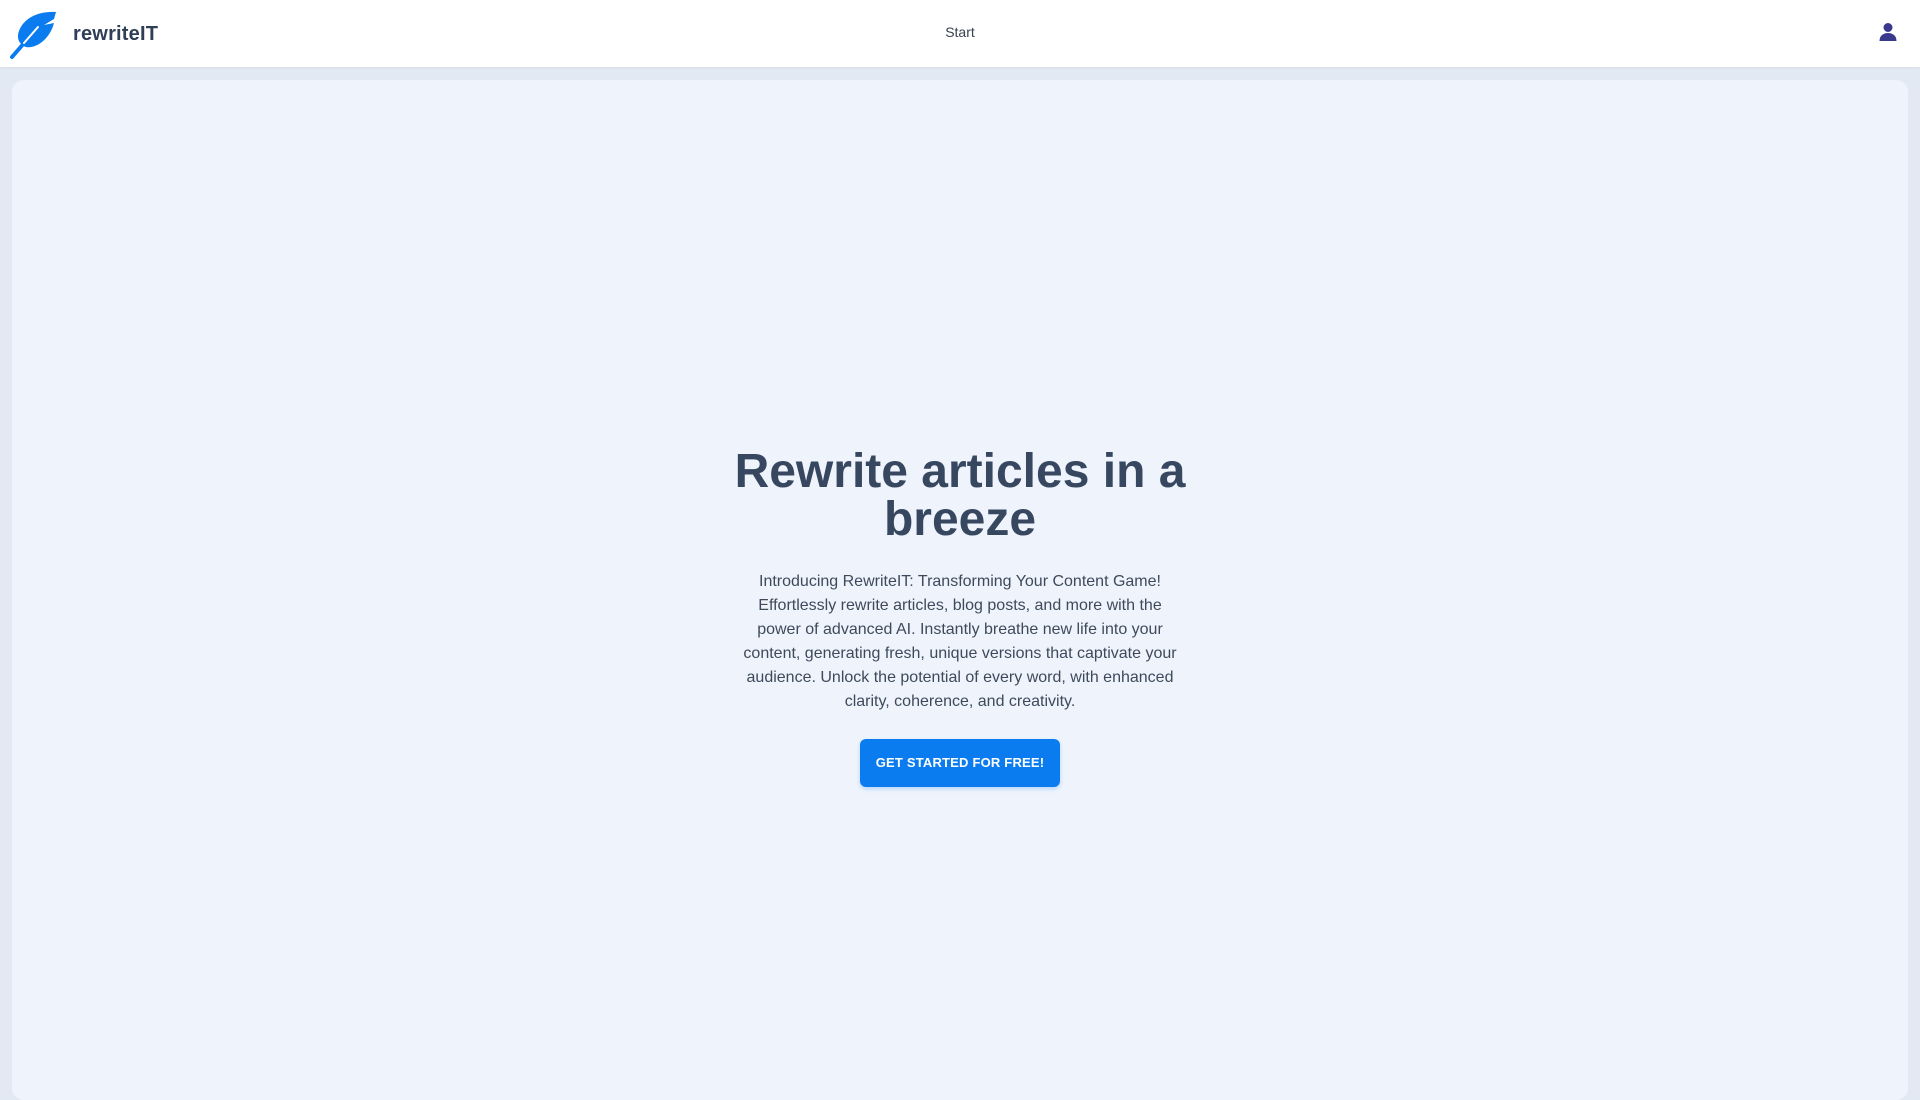  I want to click on hero-title: Rewrite articles in a breeze, so click(960, 495).